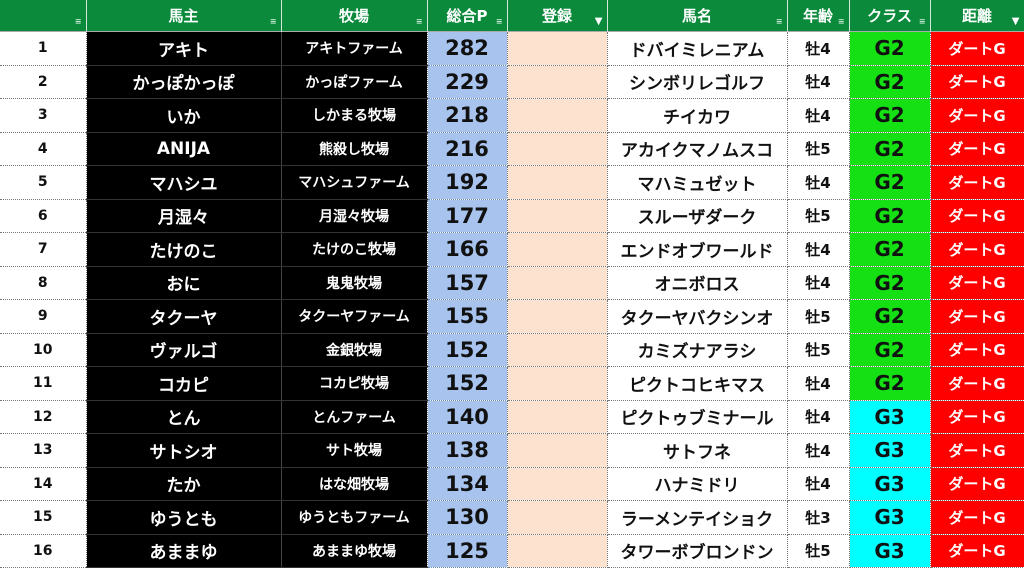 This screenshot has width=1024, height=568. What do you see at coordinates (184, 316) in the screenshot?
I see `owner-cell: タクーヤ` at bounding box center [184, 316].